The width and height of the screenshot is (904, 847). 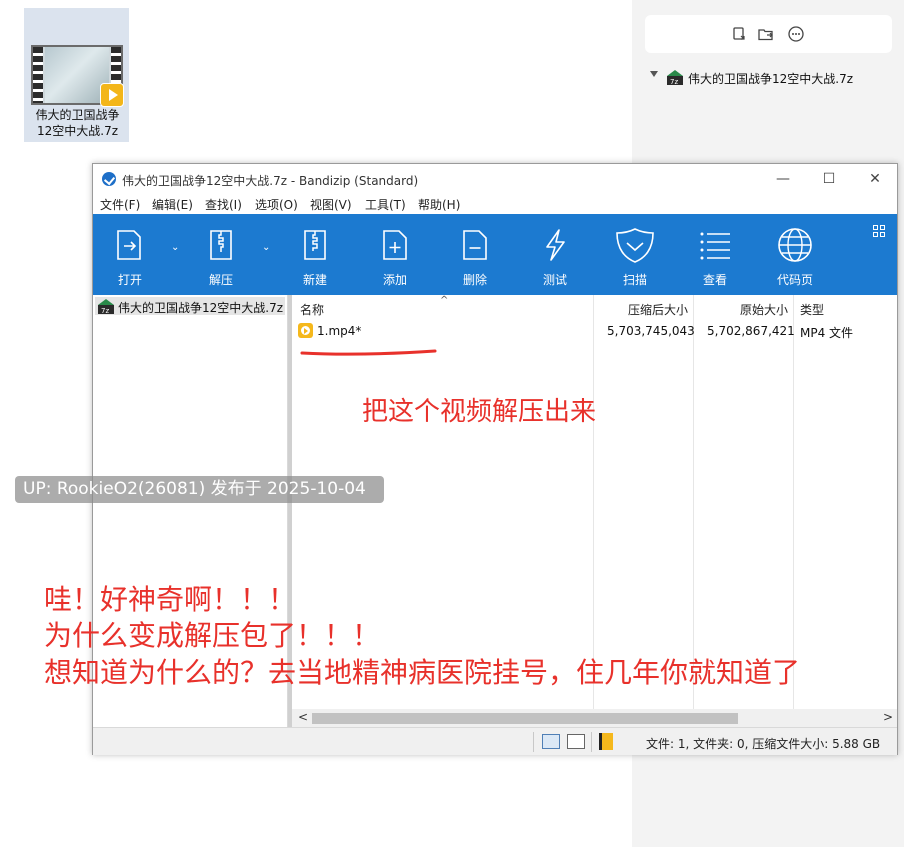 What do you see at coordinates (827, 333) in the screenshot?
I see `file-type: MP4 文件` at bounding box center [827, 333].